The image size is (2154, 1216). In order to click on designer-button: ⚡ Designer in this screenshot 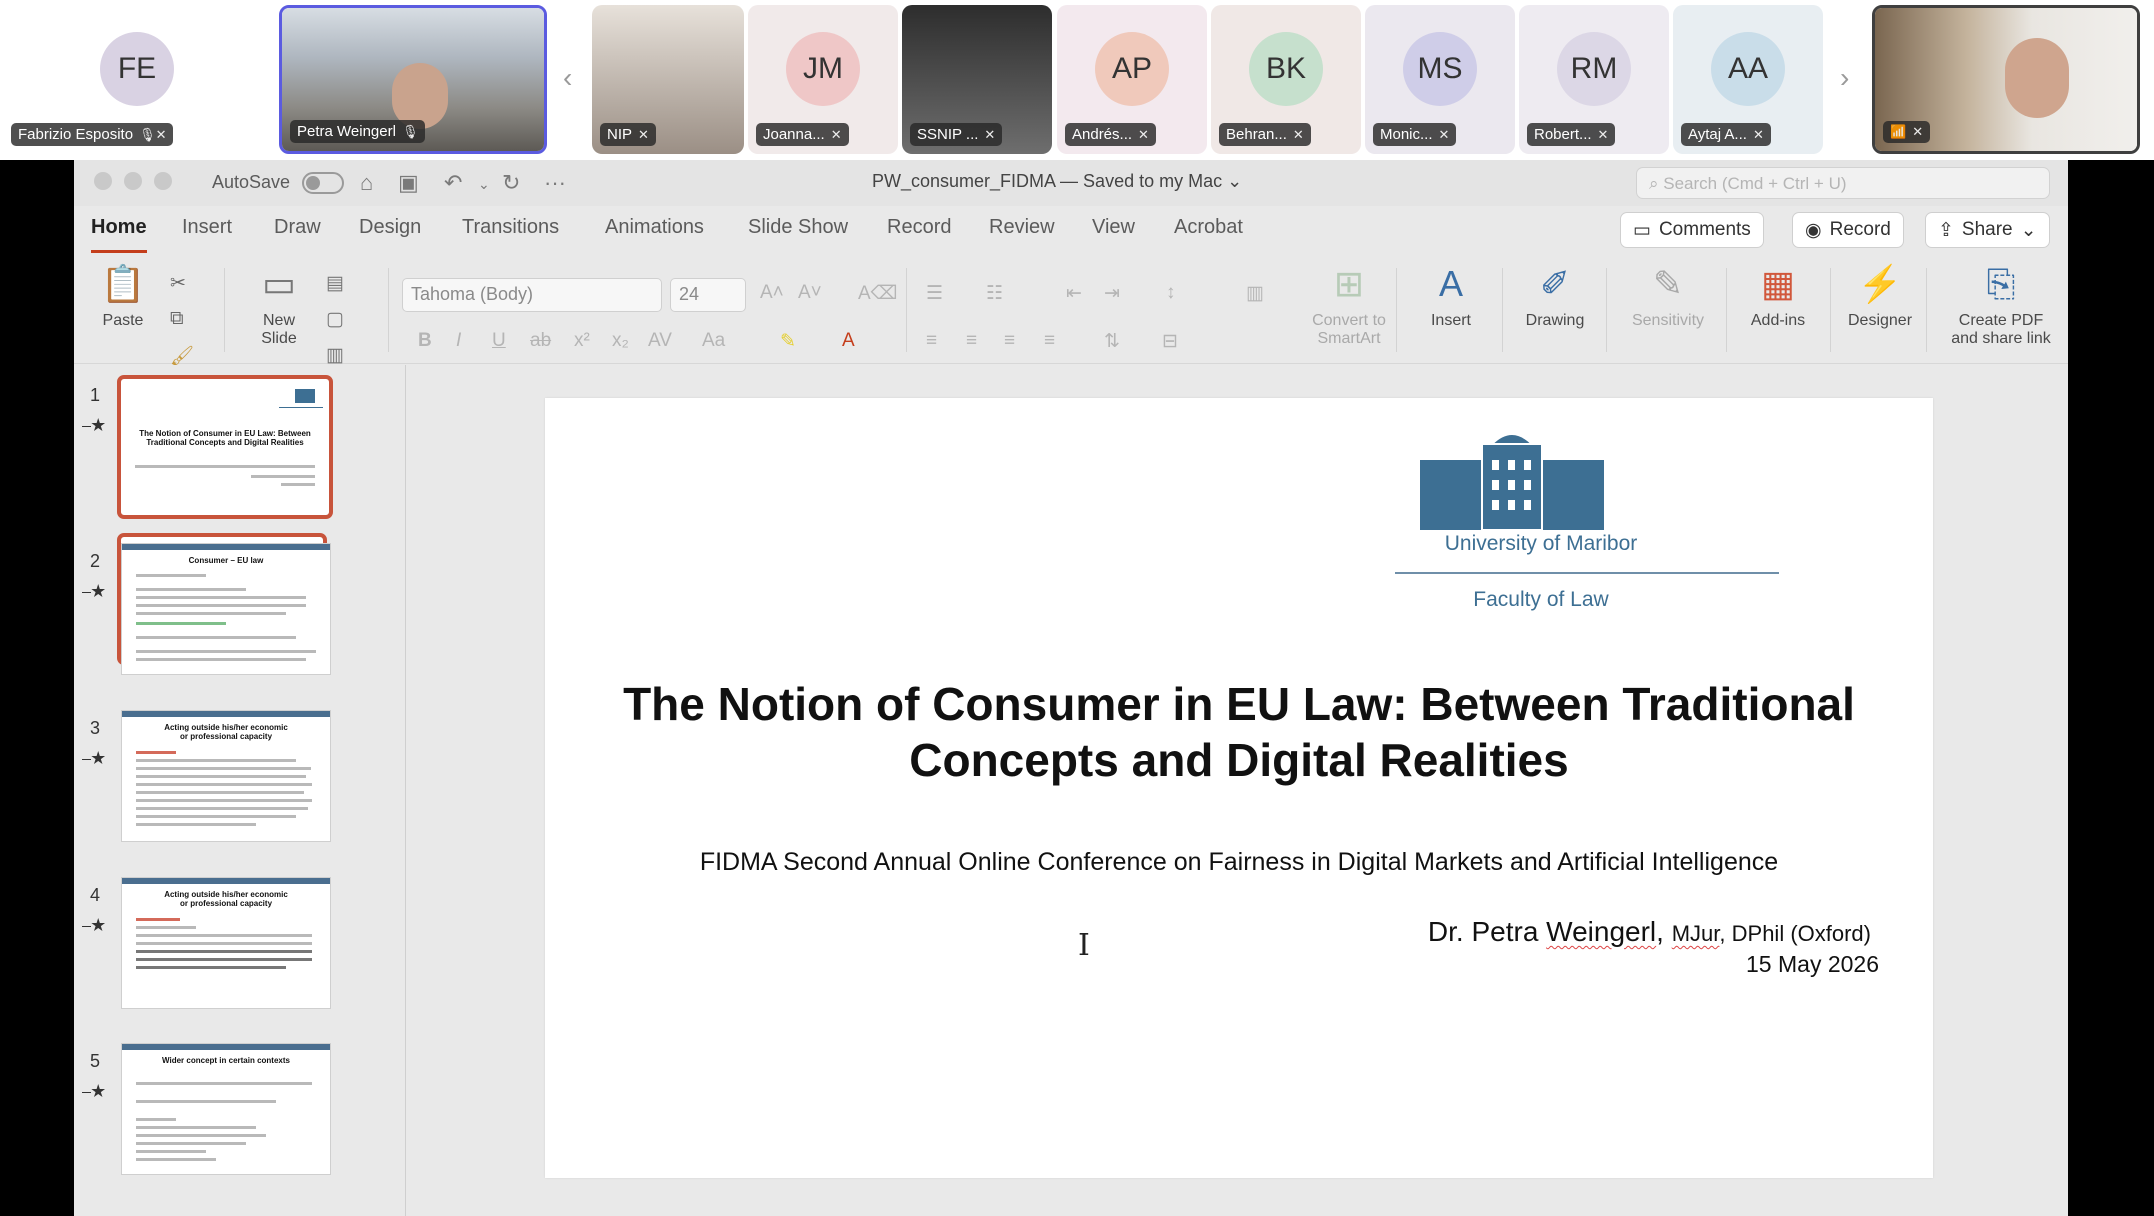, I will do `click(1880, 293)`.